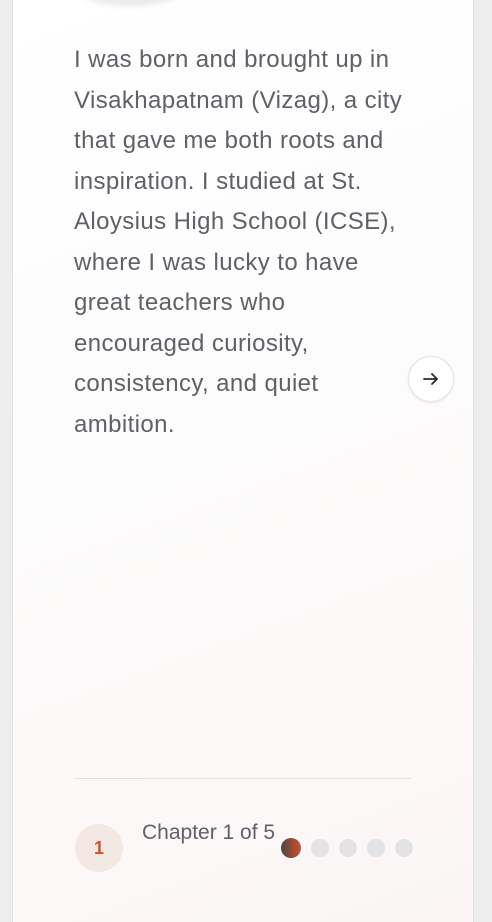 Image resolution: width=492 pixels, height=922 pixels. I want to click on chapter-pagination-dots, so click(347, 848).